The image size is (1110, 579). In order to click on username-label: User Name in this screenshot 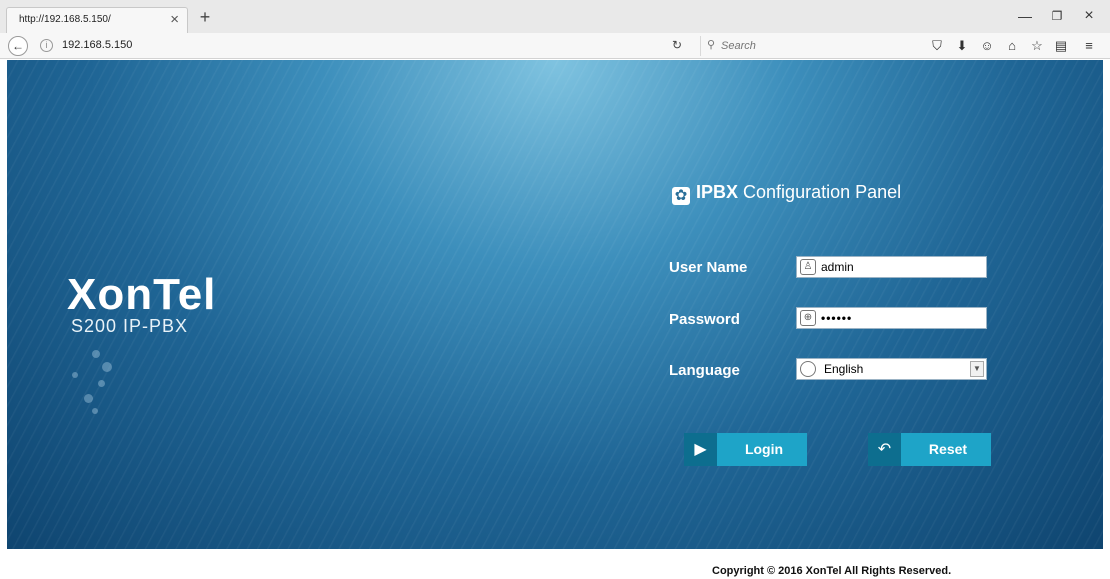, I will do `click(708, 267)`.